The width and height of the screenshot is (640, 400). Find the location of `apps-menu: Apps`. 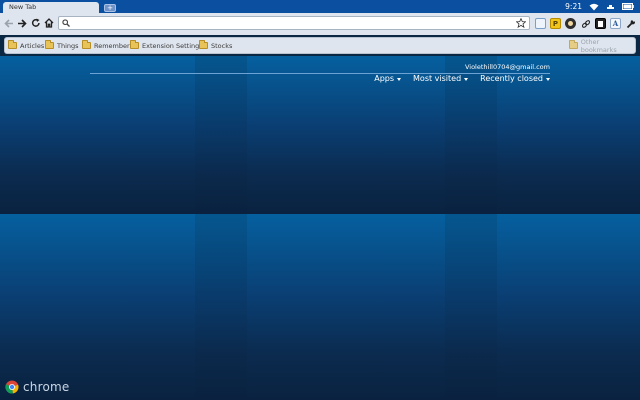

apps-menu: Apps is located at coordinates (388, 78).